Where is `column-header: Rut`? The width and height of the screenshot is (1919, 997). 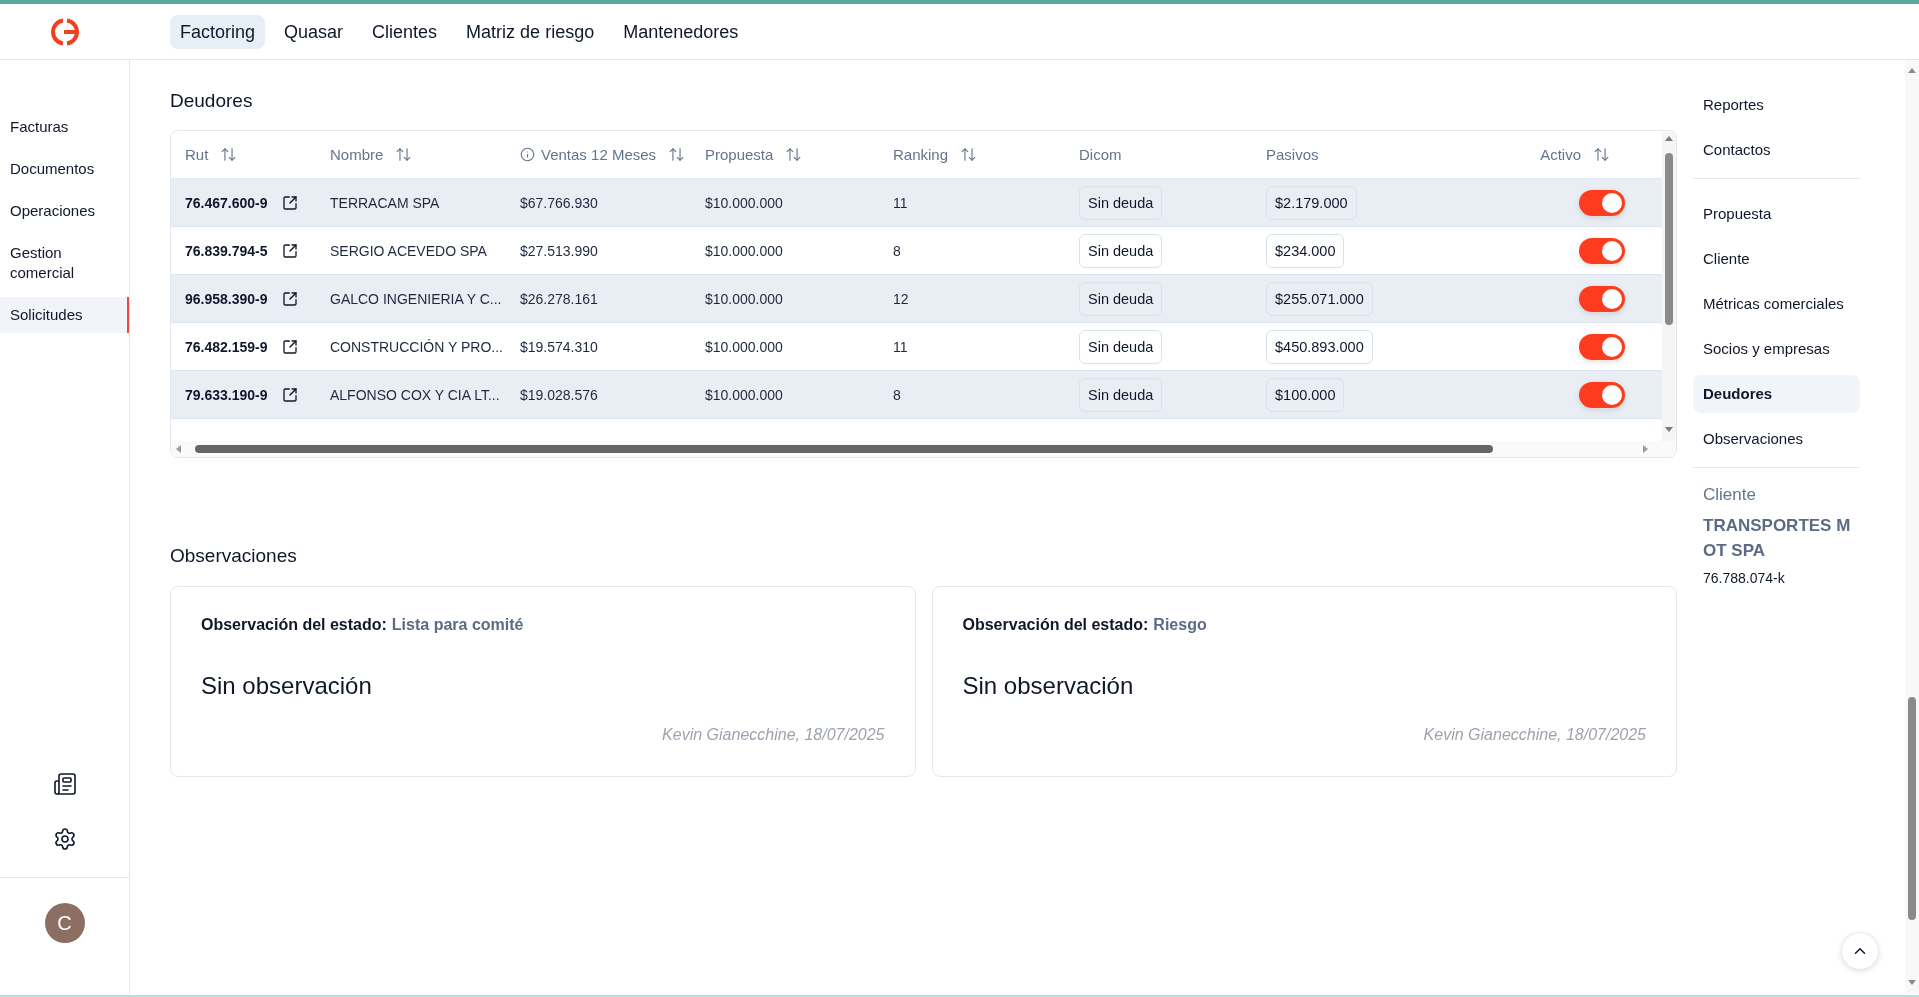
column-header: Rut is located at coordinates (197, 154).